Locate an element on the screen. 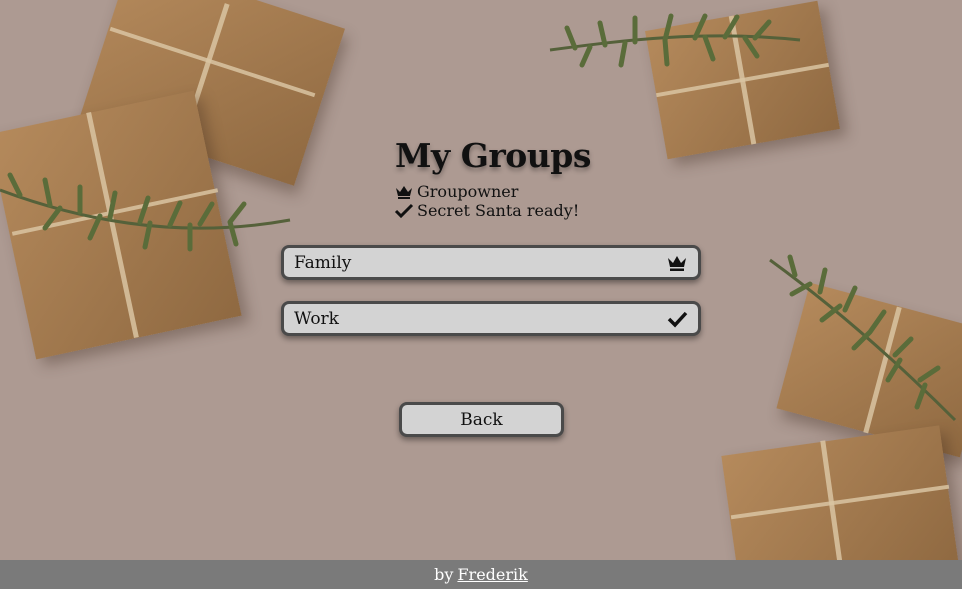 The height and width of the screenshot is (589, 962). legend-label: Secret Santa ready! is located at coordinates (498, 210).